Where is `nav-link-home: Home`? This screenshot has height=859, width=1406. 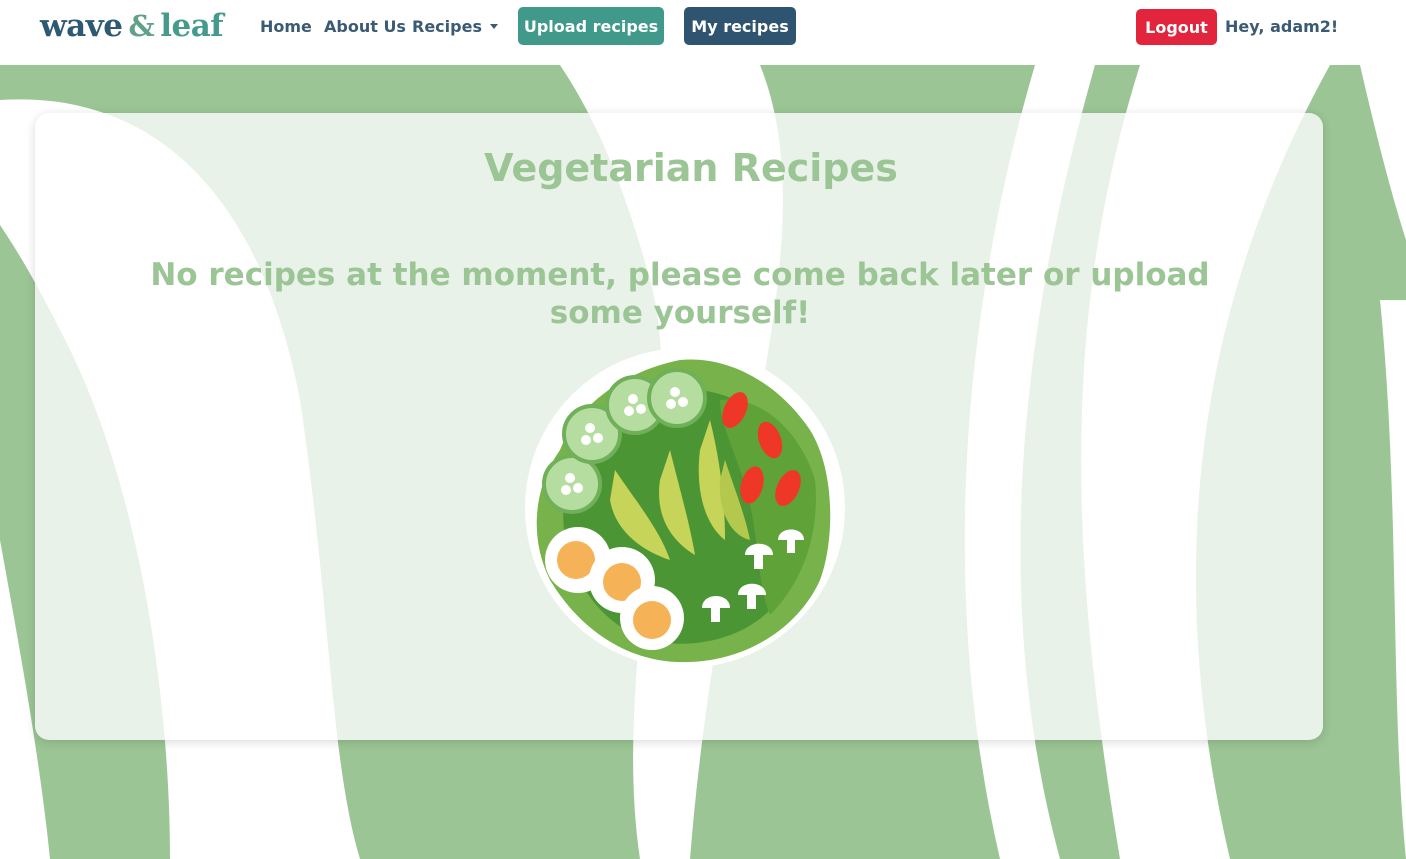
nav-link-home: Home is located at coordinates (286, 26).